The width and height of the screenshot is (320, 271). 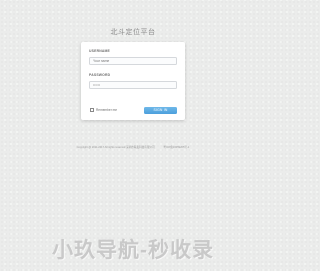 What do you see at coordinates (133, 32) in the screenshot?
I see `page-title: 北斗定位平台` at bounding box center [133, 32].